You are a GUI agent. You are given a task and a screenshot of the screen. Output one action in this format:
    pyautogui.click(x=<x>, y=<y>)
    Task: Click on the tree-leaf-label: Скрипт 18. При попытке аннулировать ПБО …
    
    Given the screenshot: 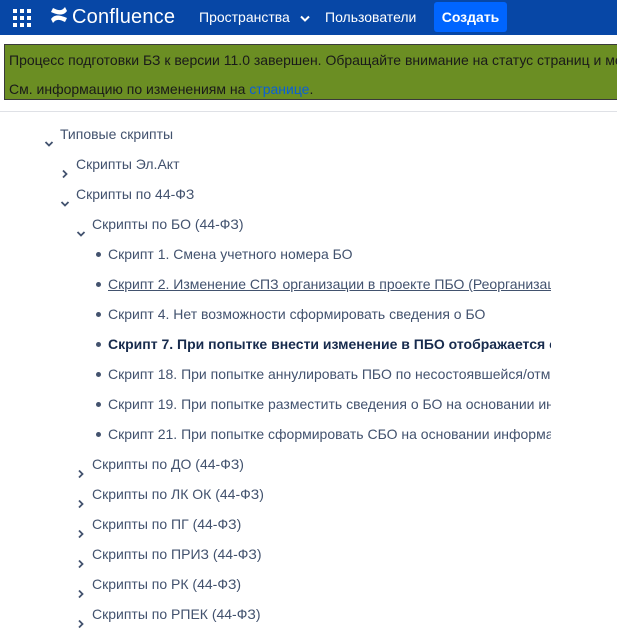 What is the action you would take?
    pyautogui.click(x=329, y=374)
    